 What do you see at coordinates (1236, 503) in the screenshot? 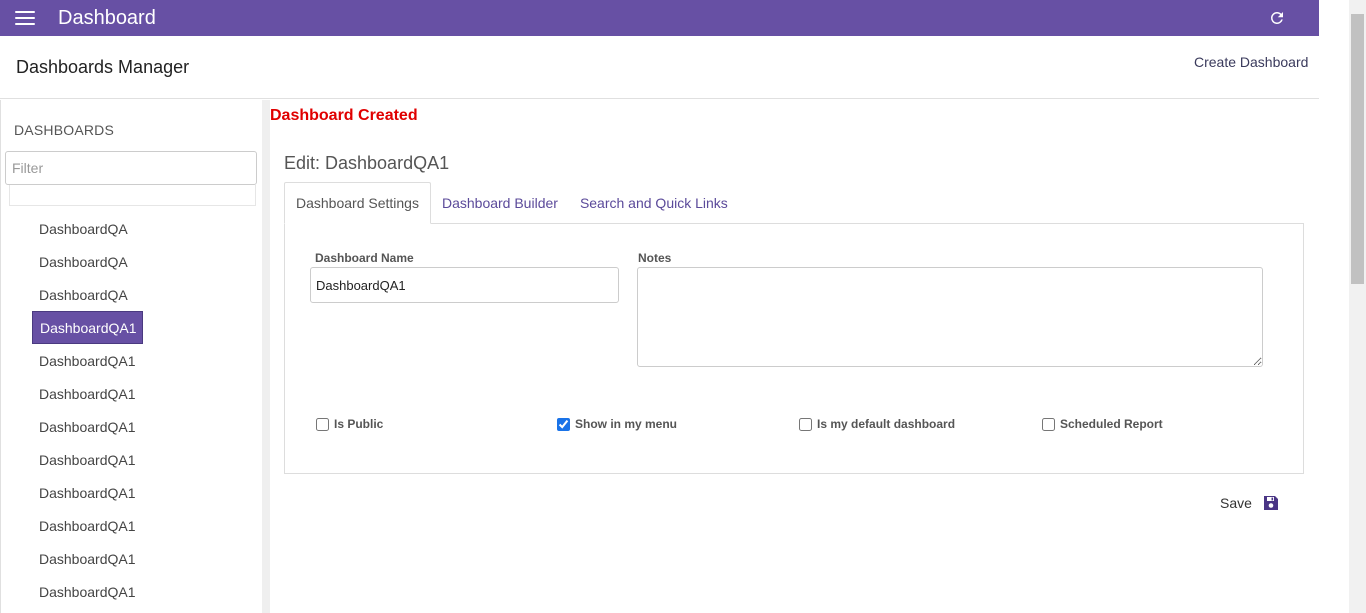
I see `save-label: Save` at bounding box center [1236, 503].